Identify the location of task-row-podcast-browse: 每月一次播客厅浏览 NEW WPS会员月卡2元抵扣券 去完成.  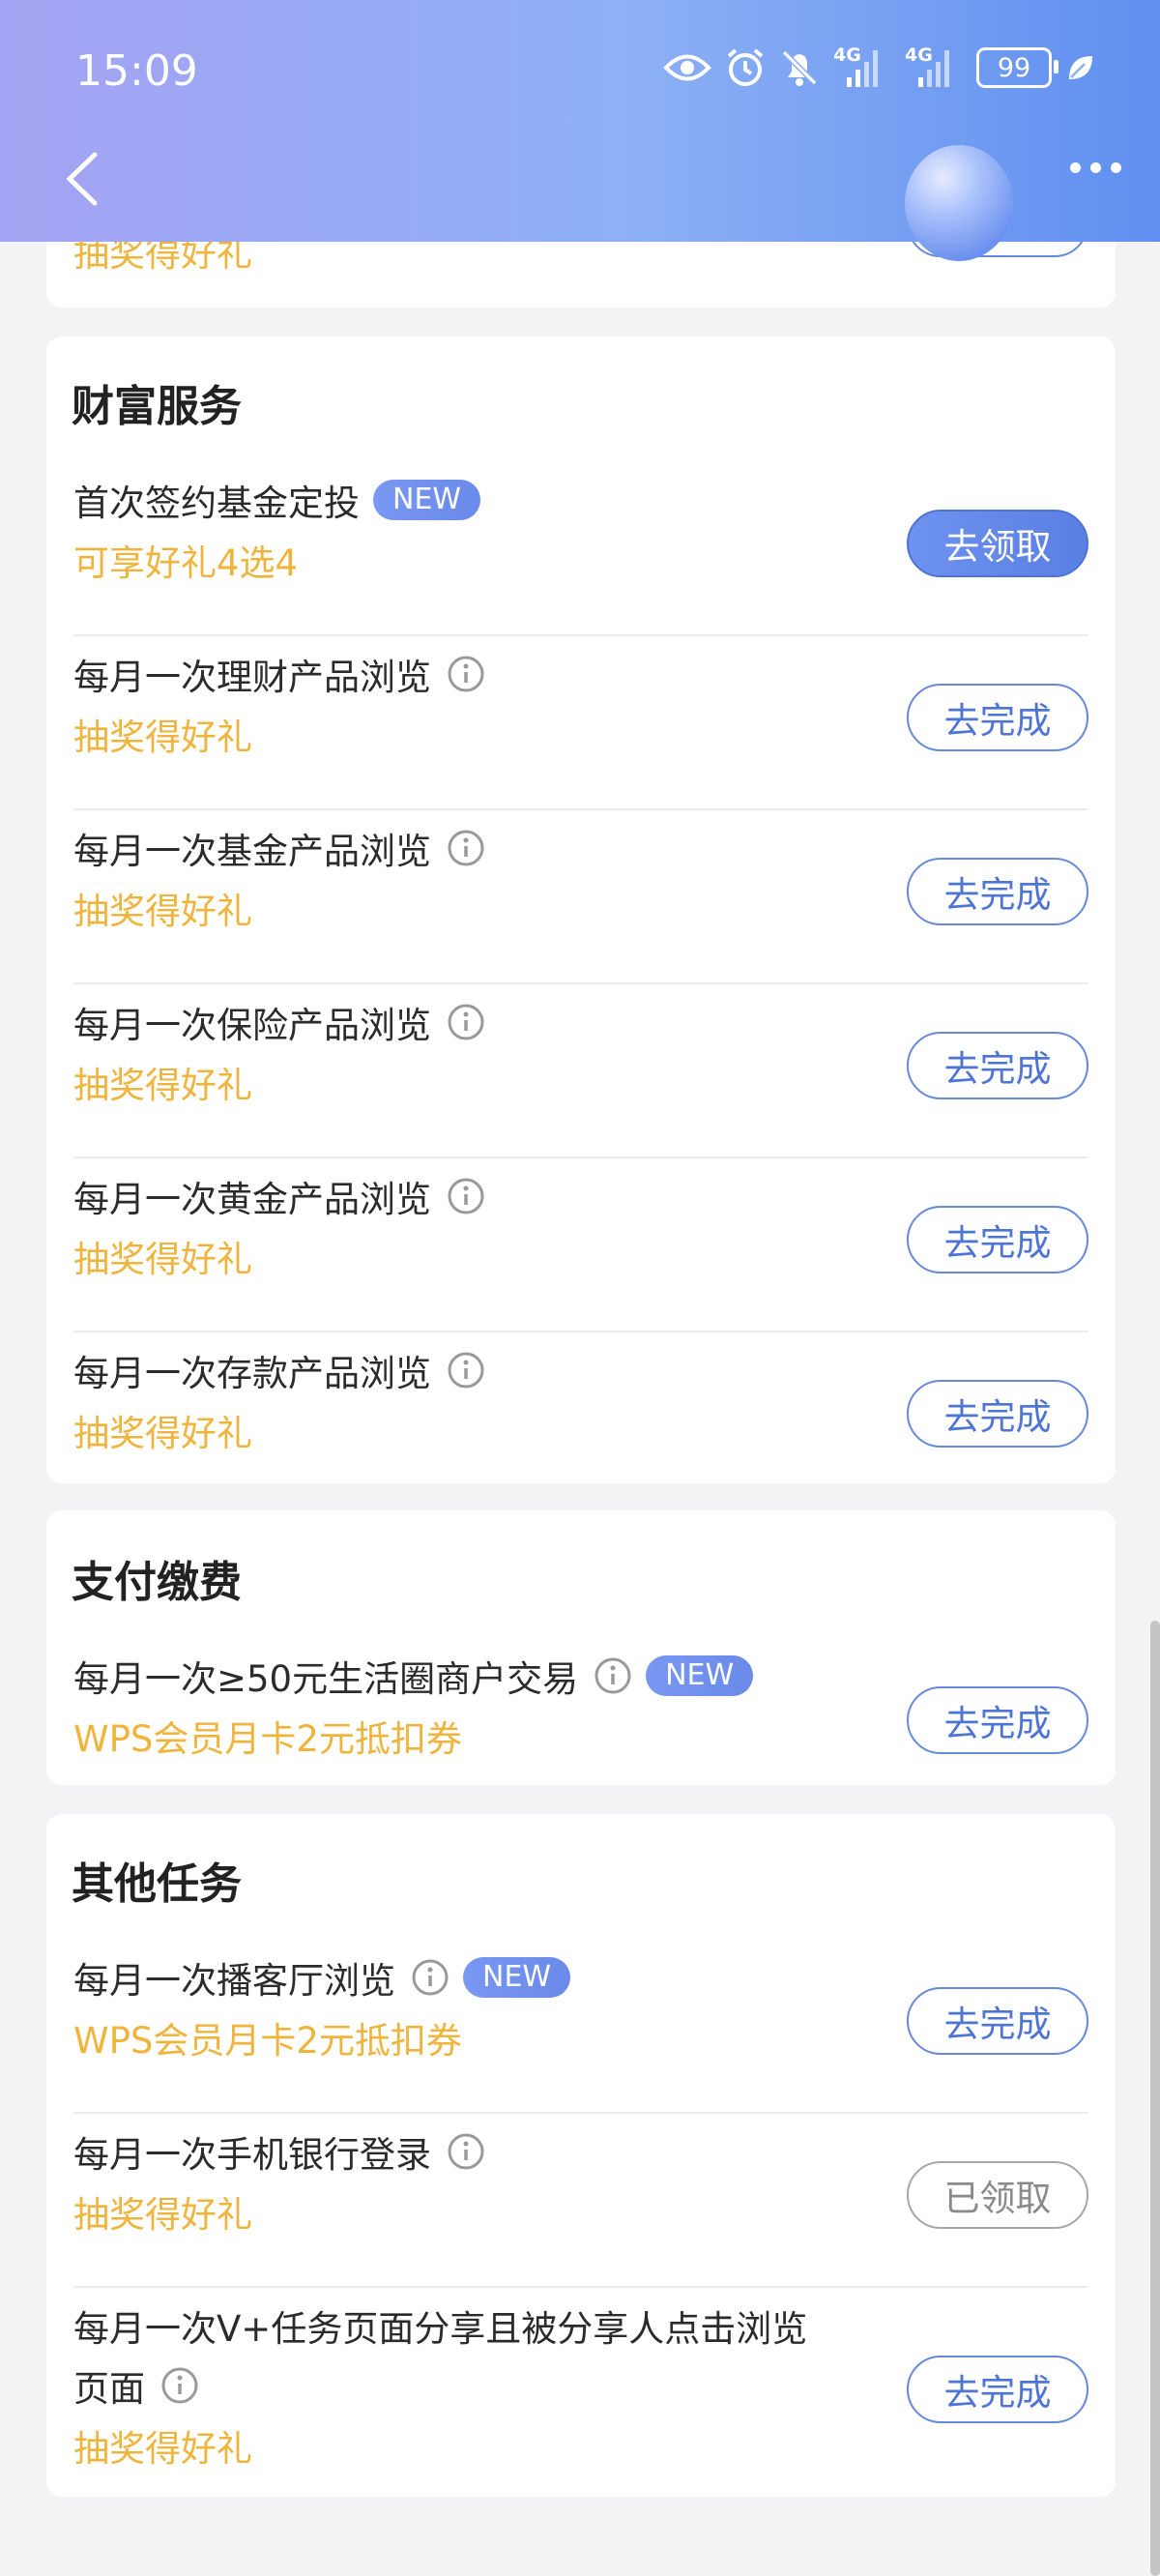
(581, 2027).